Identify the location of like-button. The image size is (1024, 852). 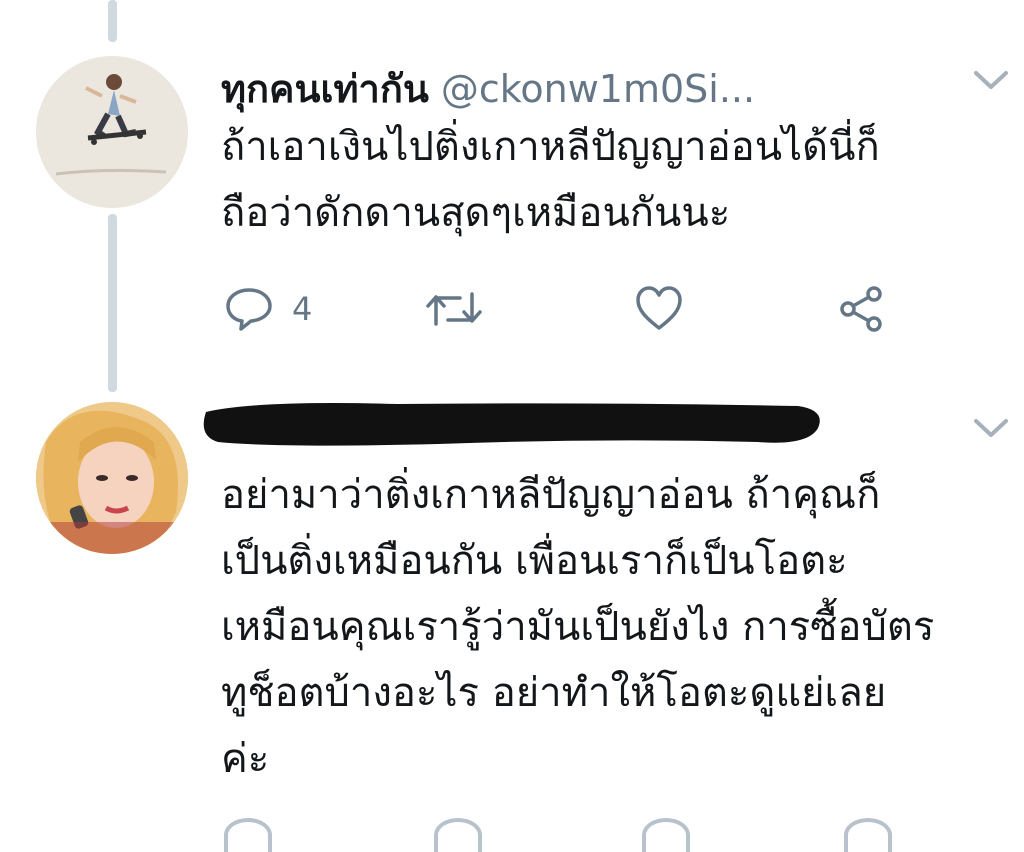
(659, 309).